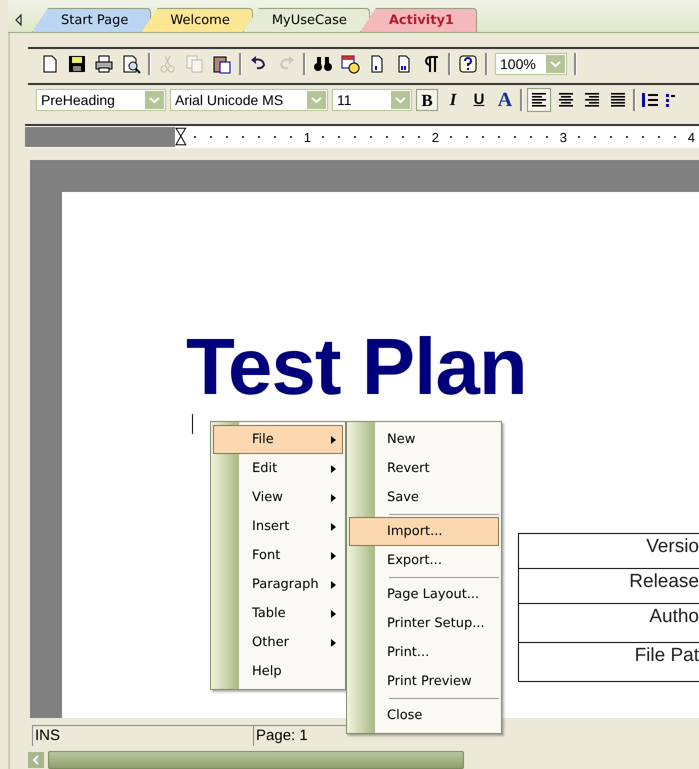 This screenshot has height=769, width=699. Describe the element at coordinates (479, 100) in the screenshot. I see `format-button: U` at that location.